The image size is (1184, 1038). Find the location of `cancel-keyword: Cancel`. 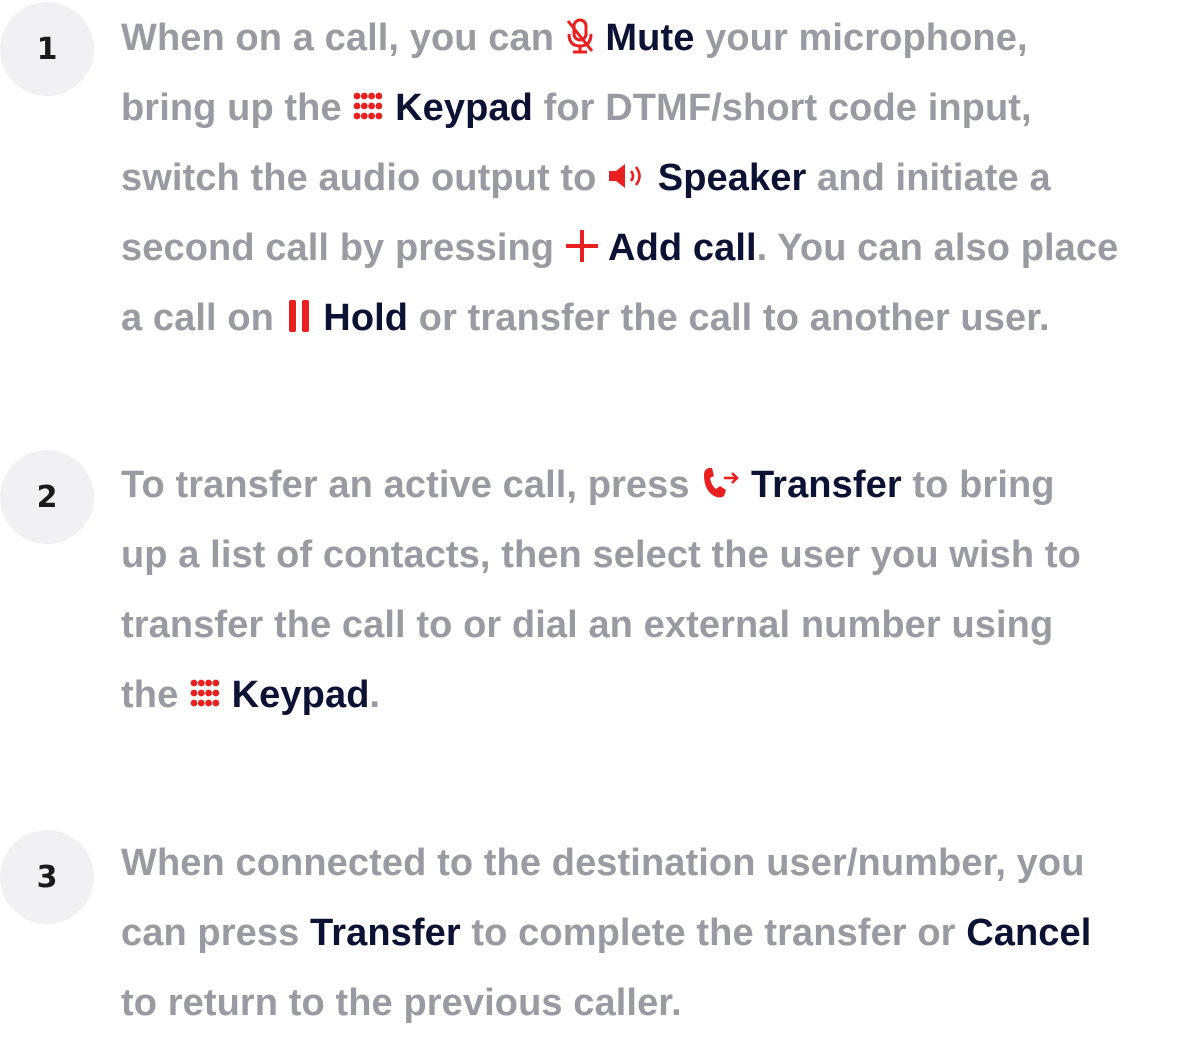

cancel-keyword: Cancel is located at coordinates (1029, 933).